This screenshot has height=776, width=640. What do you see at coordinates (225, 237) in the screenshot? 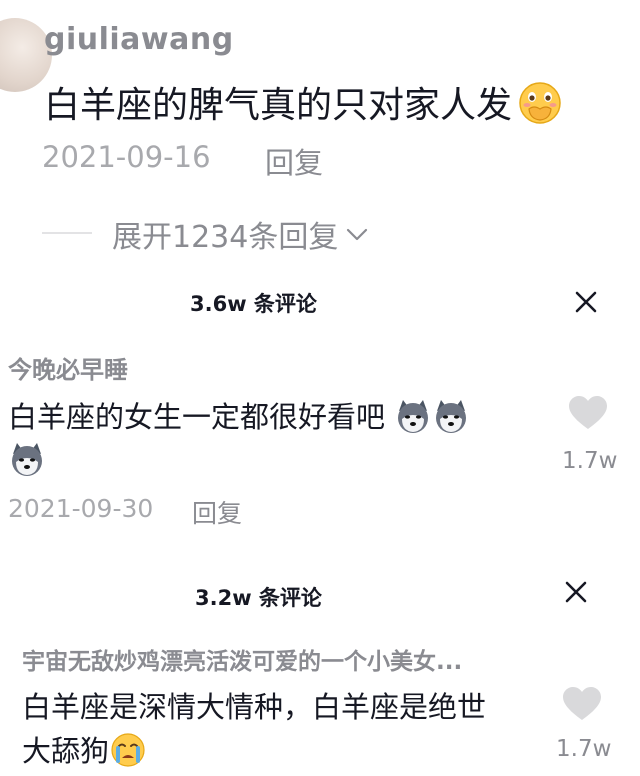
I see `expand-replies-label: 展开1234条回复` at bounding box center [225, 237].